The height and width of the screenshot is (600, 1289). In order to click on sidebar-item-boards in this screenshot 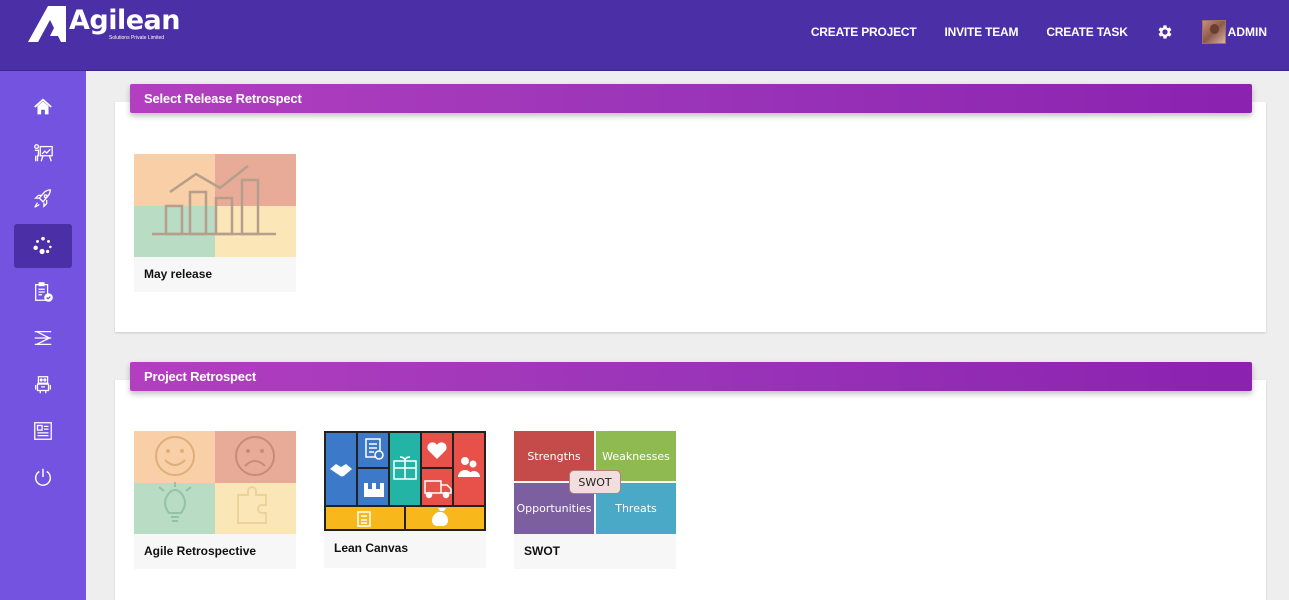, I will do `click(43, 153)`.